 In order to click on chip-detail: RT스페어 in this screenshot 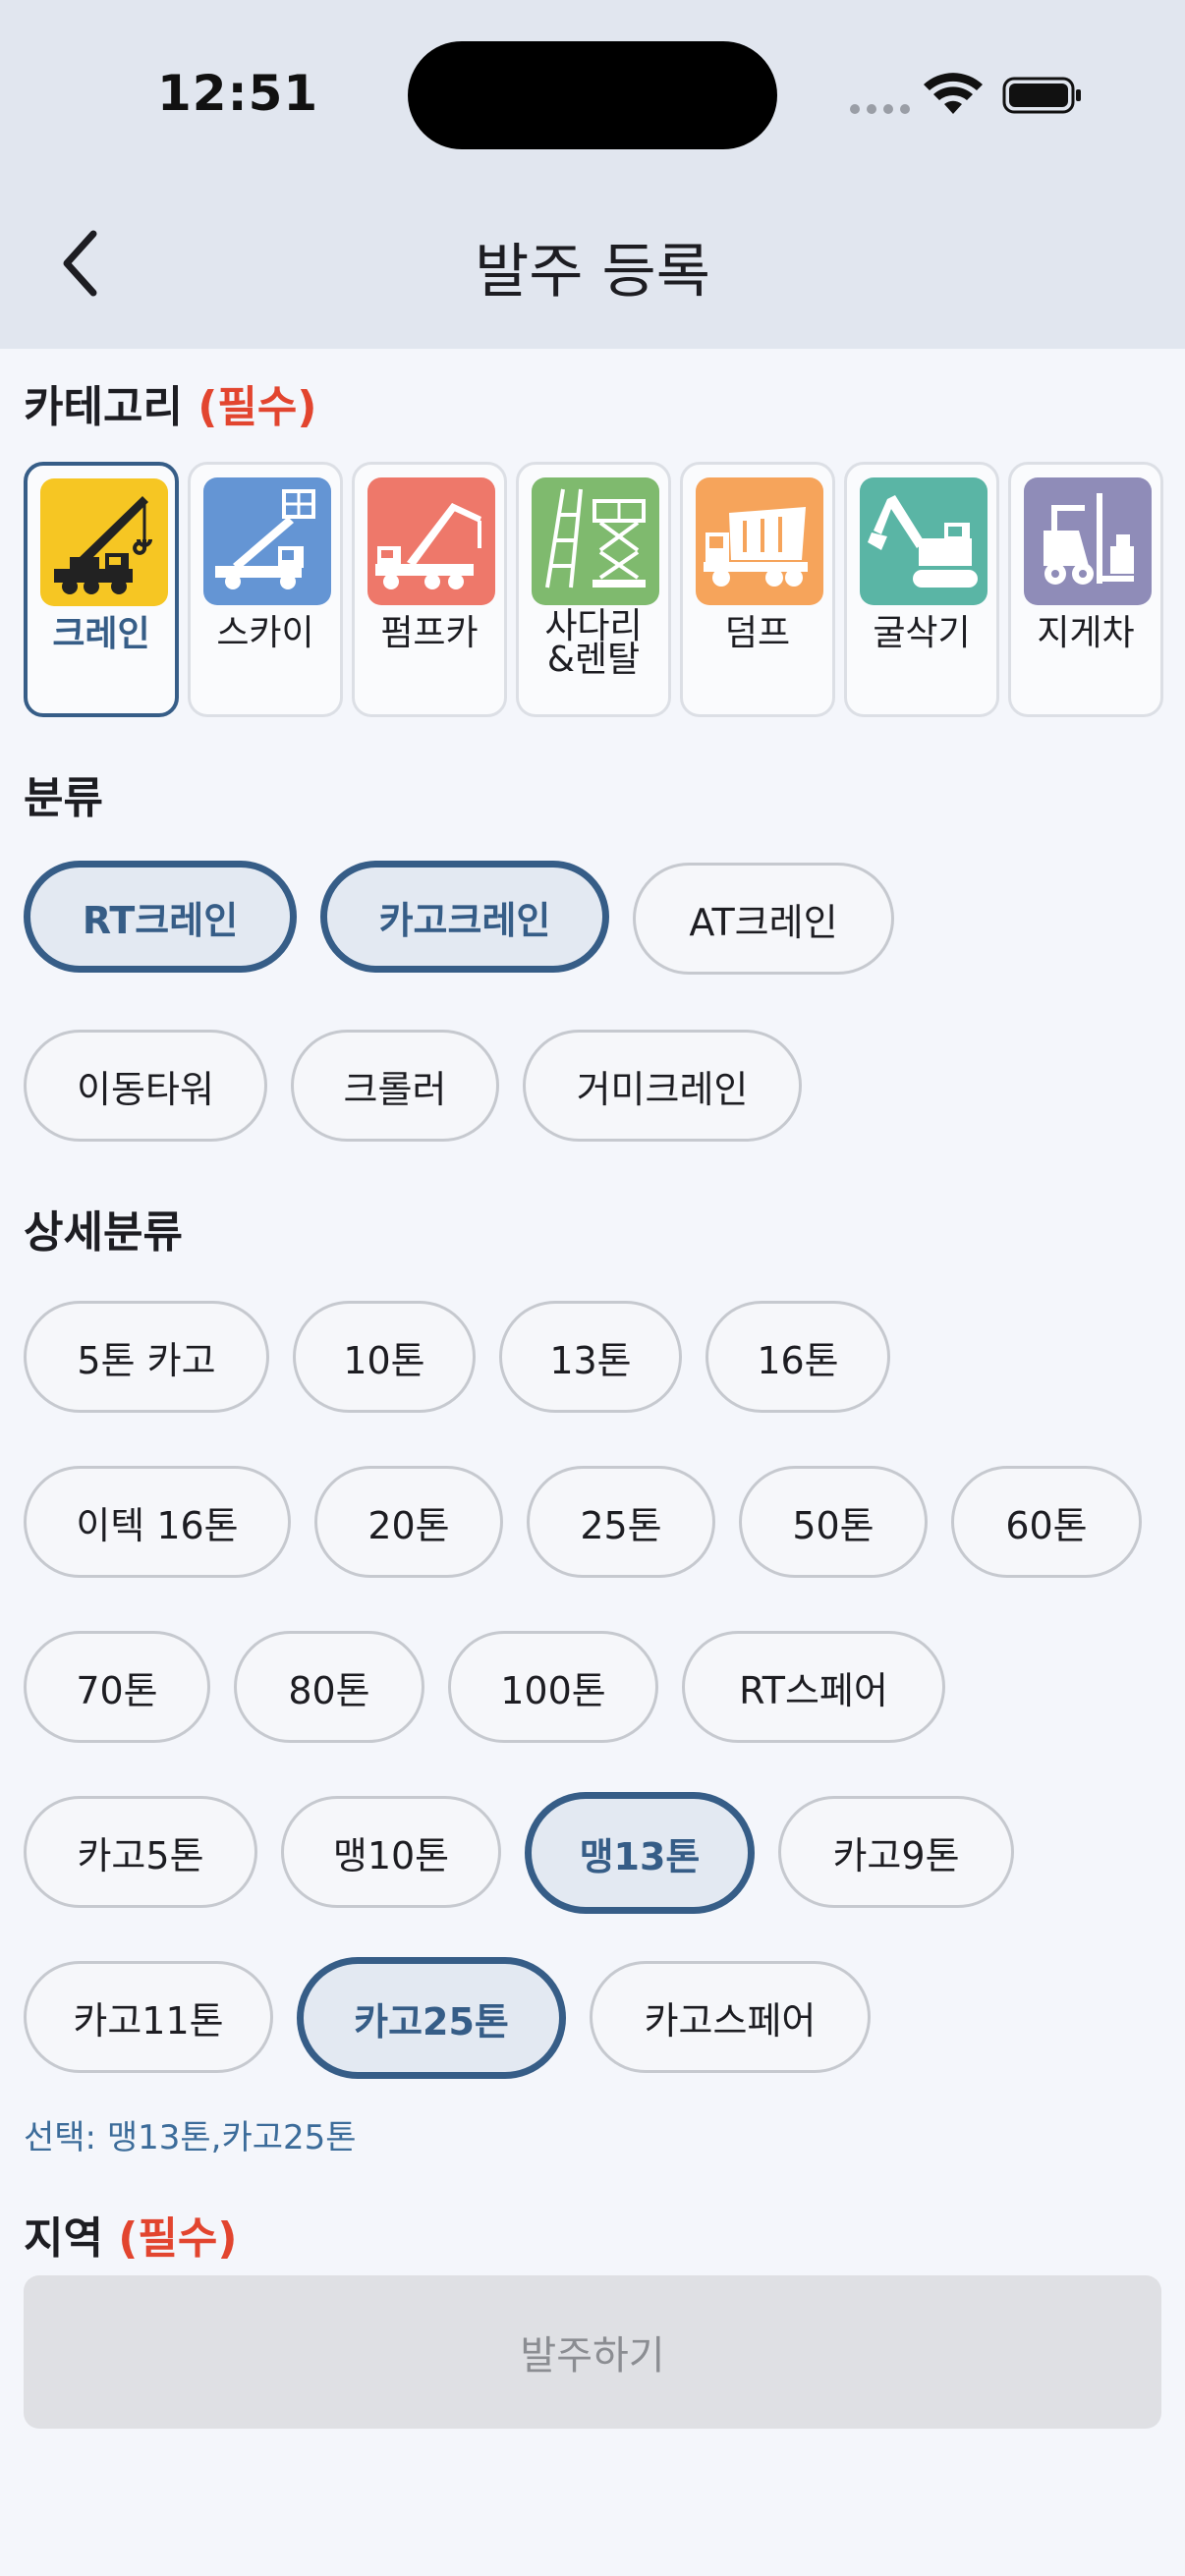, I will do `click(814, 1687)`.